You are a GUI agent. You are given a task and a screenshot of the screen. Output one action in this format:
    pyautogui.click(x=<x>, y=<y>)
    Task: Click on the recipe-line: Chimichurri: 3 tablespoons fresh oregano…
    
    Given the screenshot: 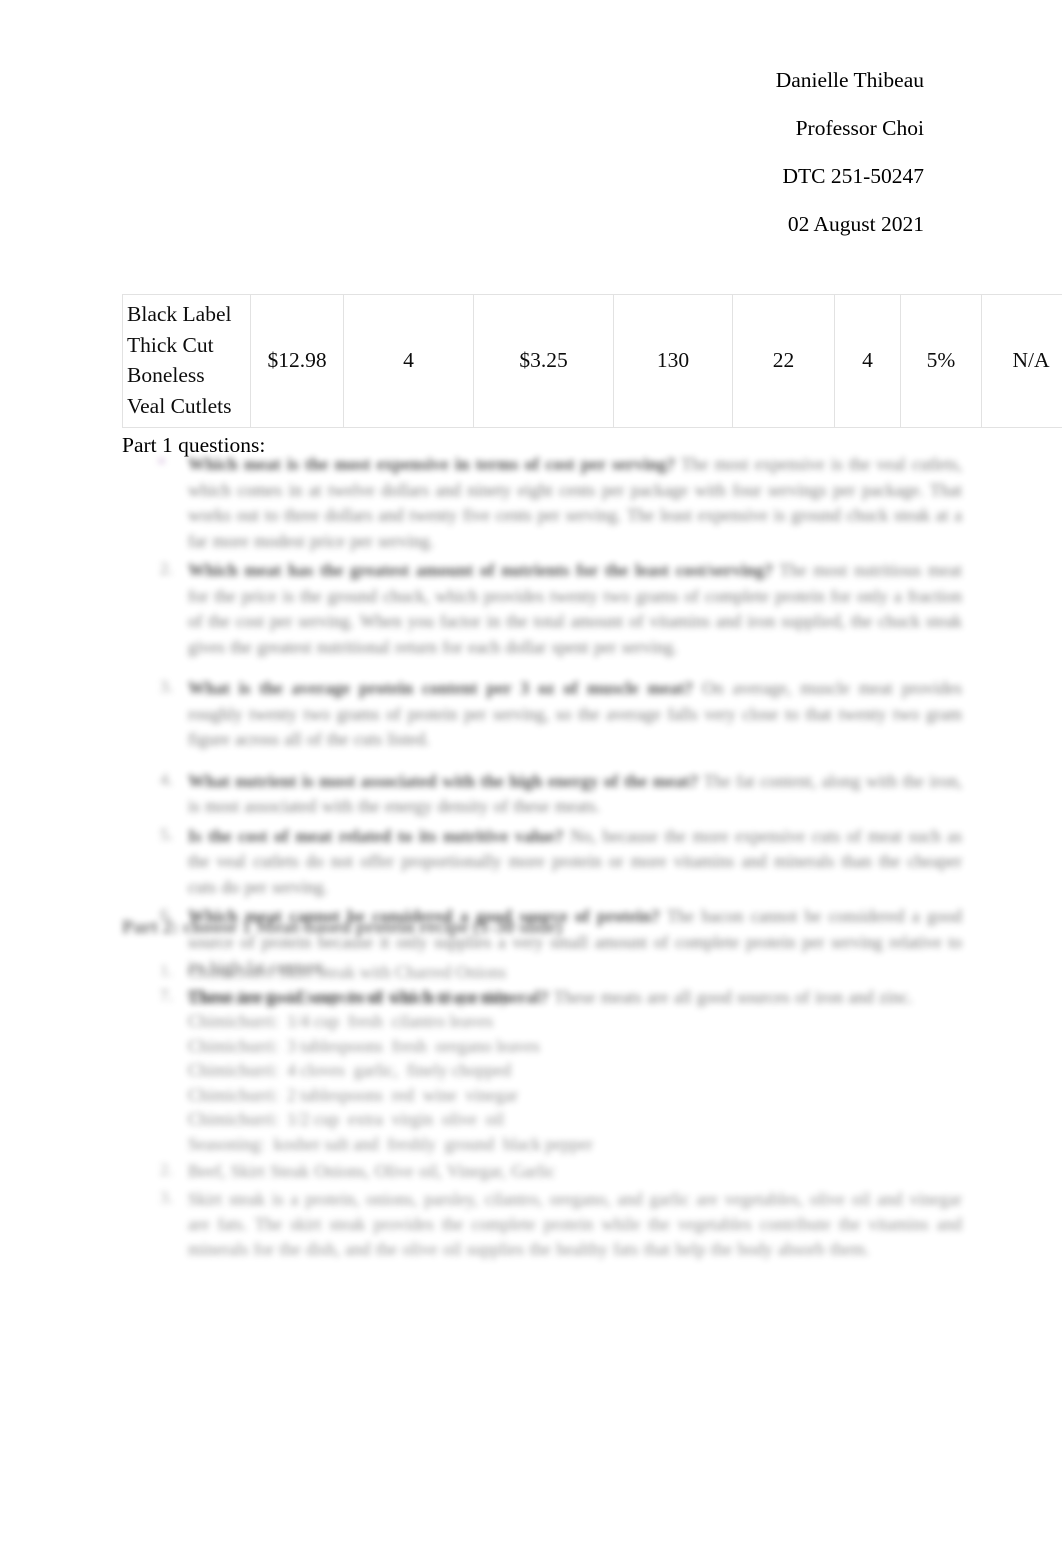 What is the action you would take?
    pyautogui.click(x=364, y=1045)
    